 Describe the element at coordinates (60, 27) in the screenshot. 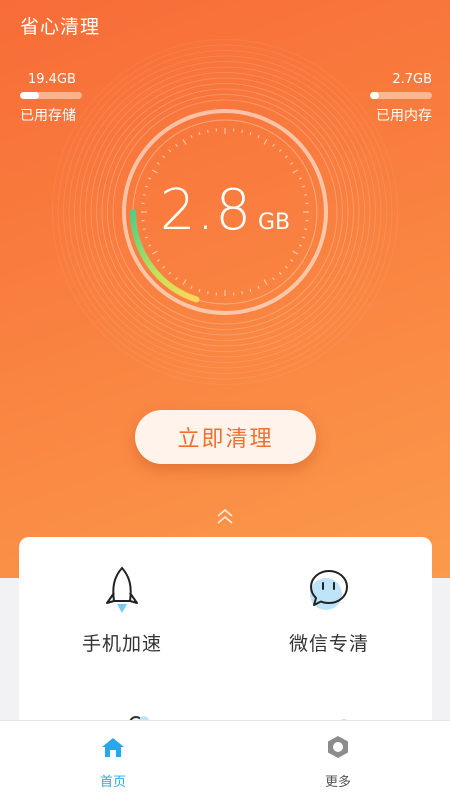

I see `app-title: 省心清理` at that location.